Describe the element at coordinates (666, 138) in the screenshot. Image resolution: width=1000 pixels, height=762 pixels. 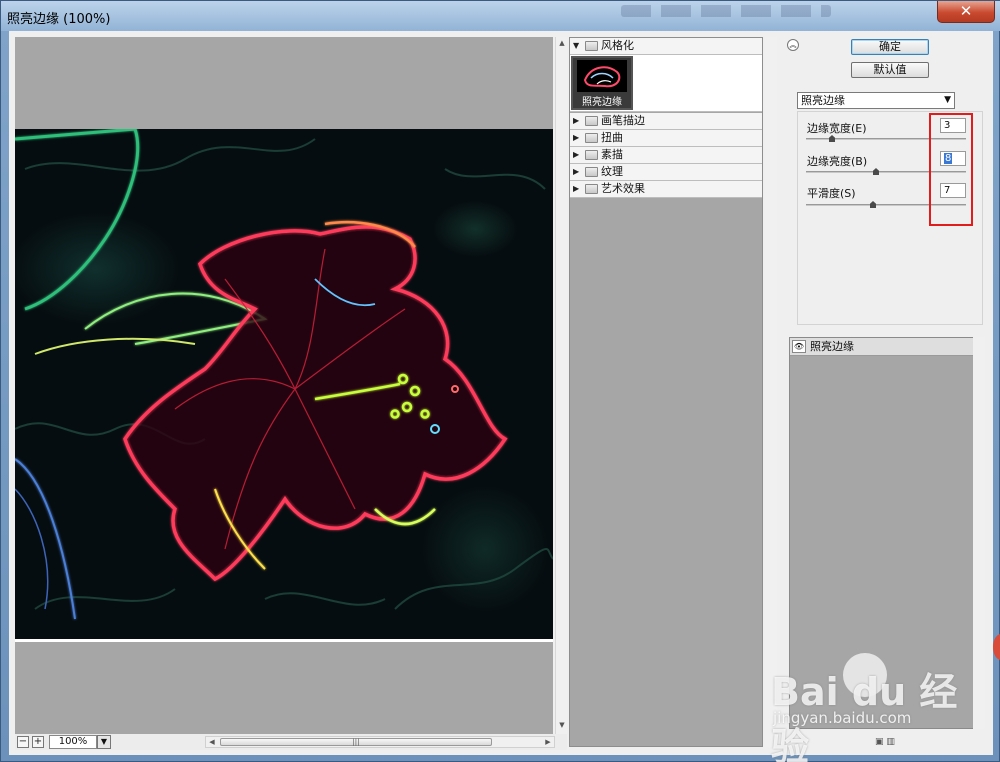
I see `category-distort: ▶ 扭曲` at that location.